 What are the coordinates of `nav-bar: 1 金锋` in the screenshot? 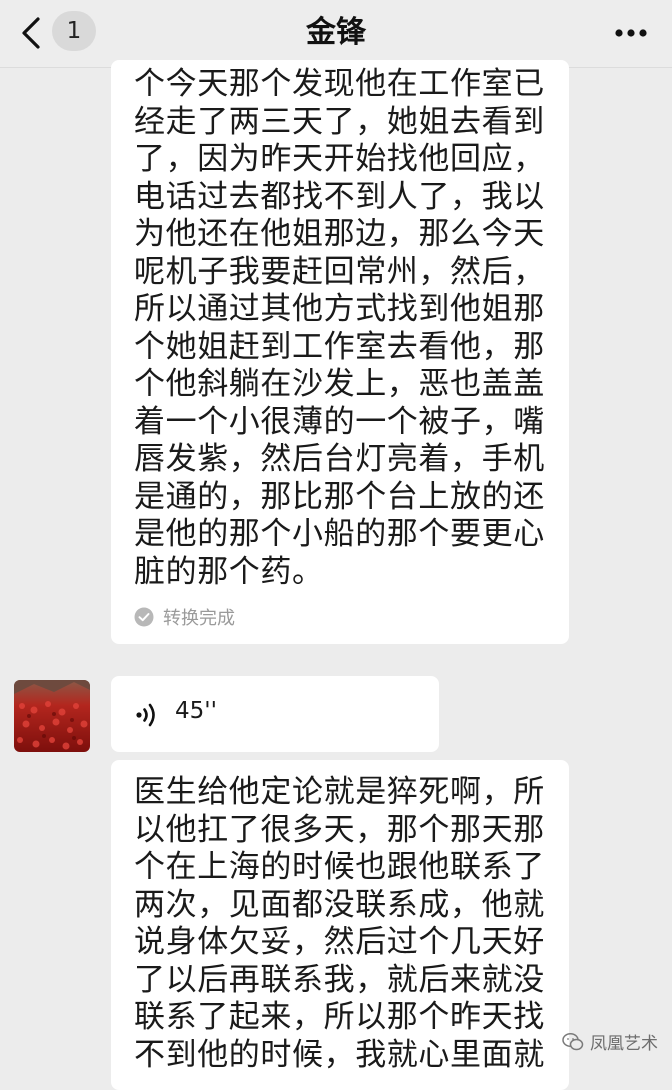 It's located at (336, 34).